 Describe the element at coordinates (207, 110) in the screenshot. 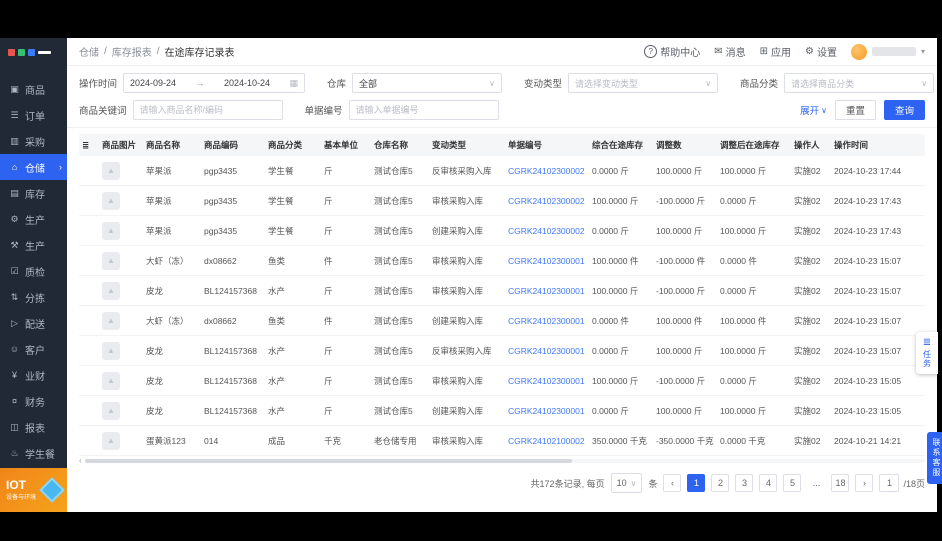

I see `product-keyword-input` at that location.